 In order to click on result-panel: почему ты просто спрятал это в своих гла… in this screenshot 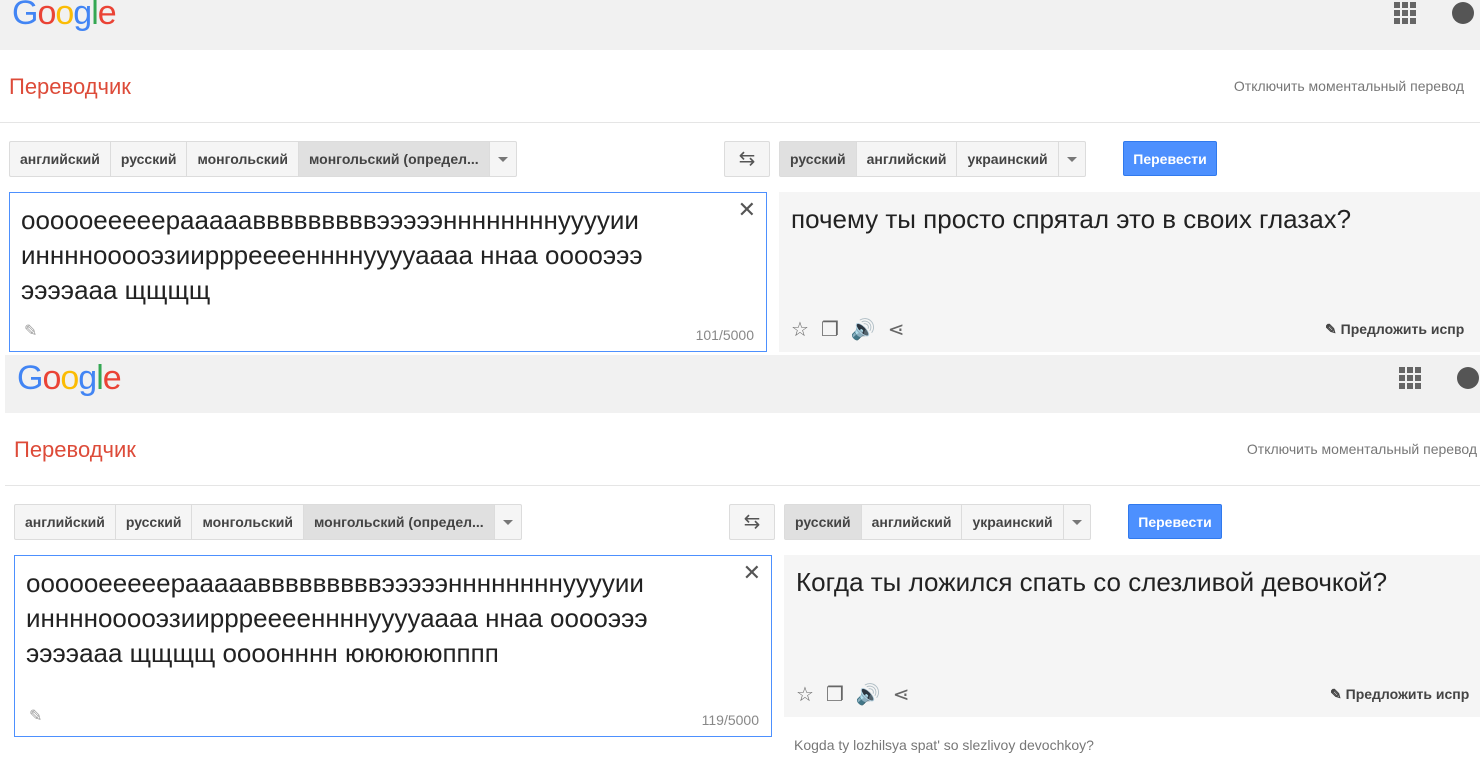, I will do `click(1129, 272)`.